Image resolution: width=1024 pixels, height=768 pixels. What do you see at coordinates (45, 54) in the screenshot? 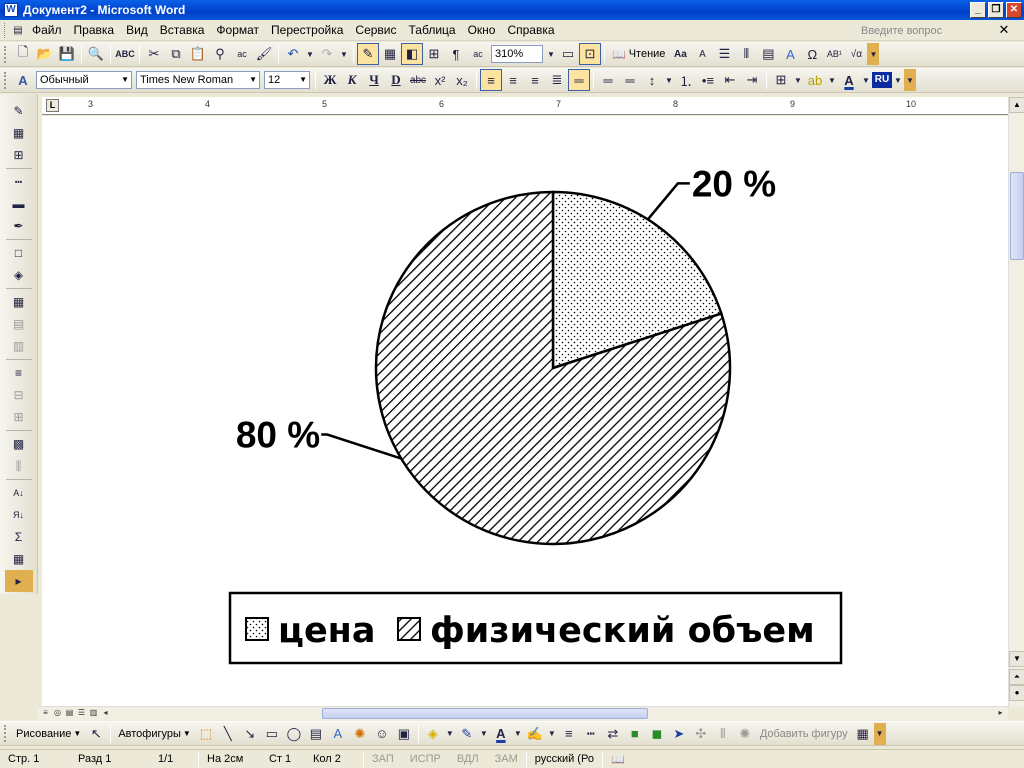
I see `open-folder-icon: 📂` at bounding box center [45, 54].